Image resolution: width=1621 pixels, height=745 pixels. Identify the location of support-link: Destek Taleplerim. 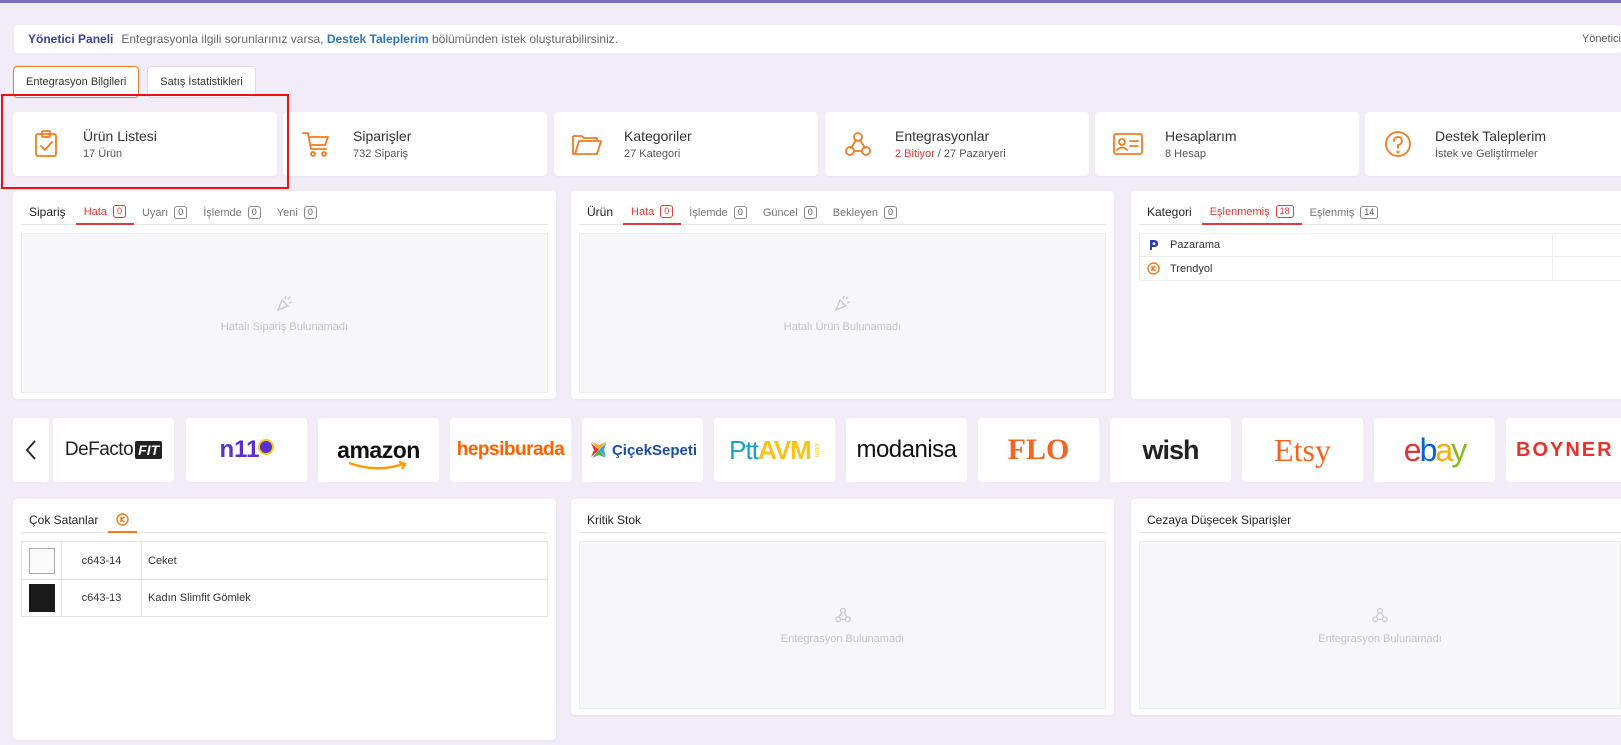
(378, 39).